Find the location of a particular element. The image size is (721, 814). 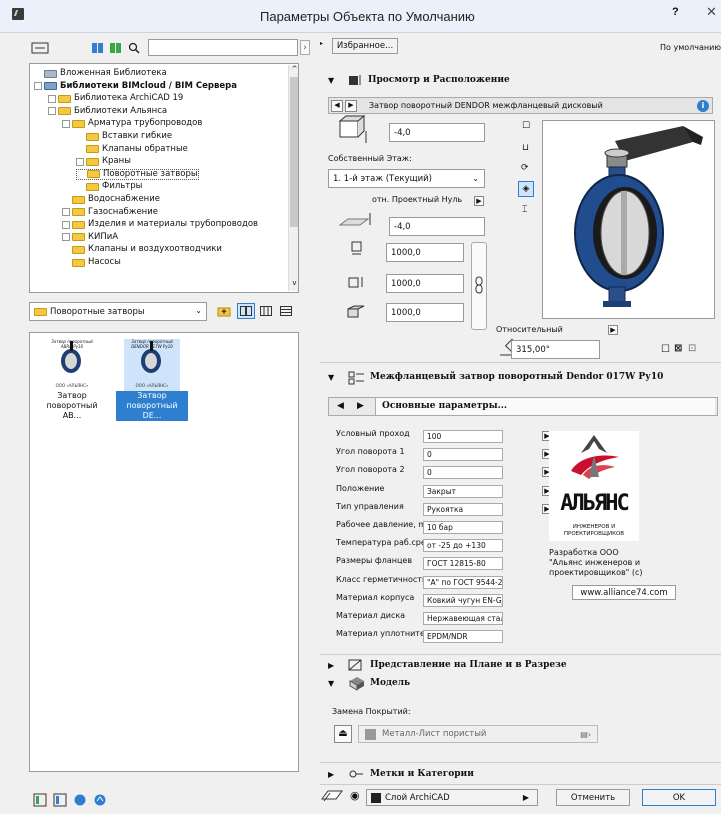

collapse-arrow-icon: ▸ is located at coordinates (322, 43).